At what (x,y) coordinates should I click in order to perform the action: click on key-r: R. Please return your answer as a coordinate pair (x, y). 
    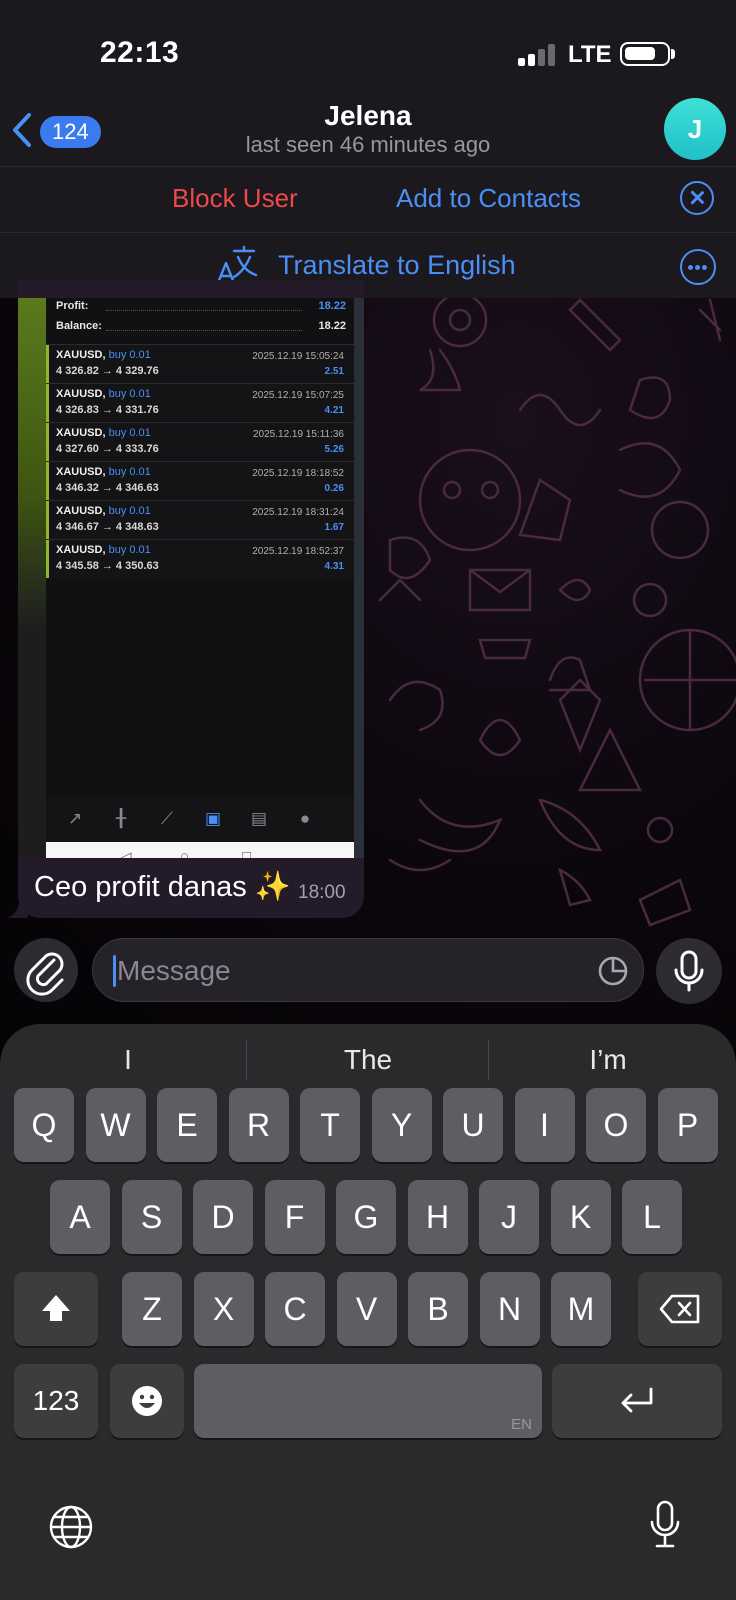
    Looking at the image, I should click on (258, 1125).